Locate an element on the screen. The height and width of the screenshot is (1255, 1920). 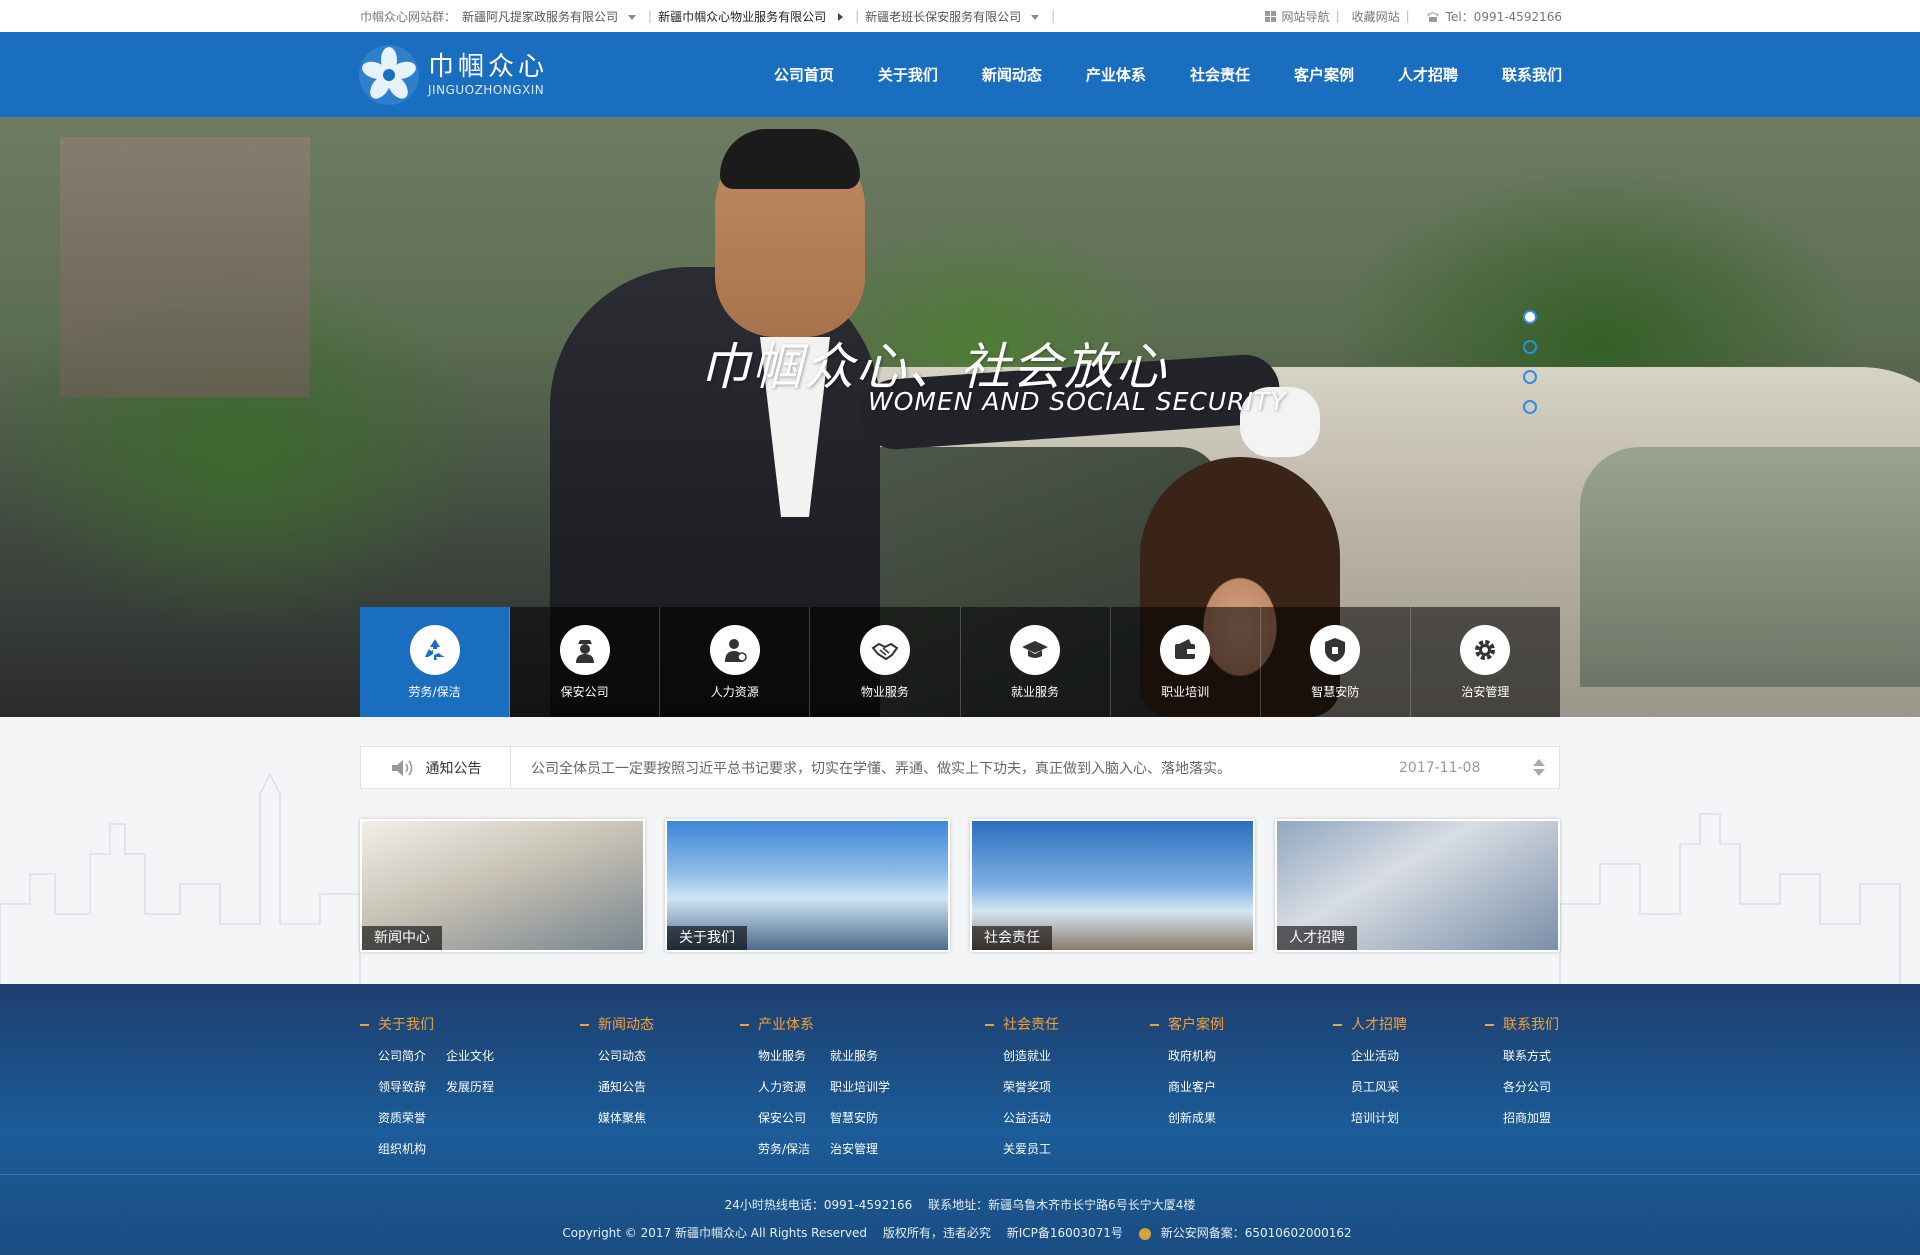
notice-label: 通知公告 is located at coordinates (453, 768).